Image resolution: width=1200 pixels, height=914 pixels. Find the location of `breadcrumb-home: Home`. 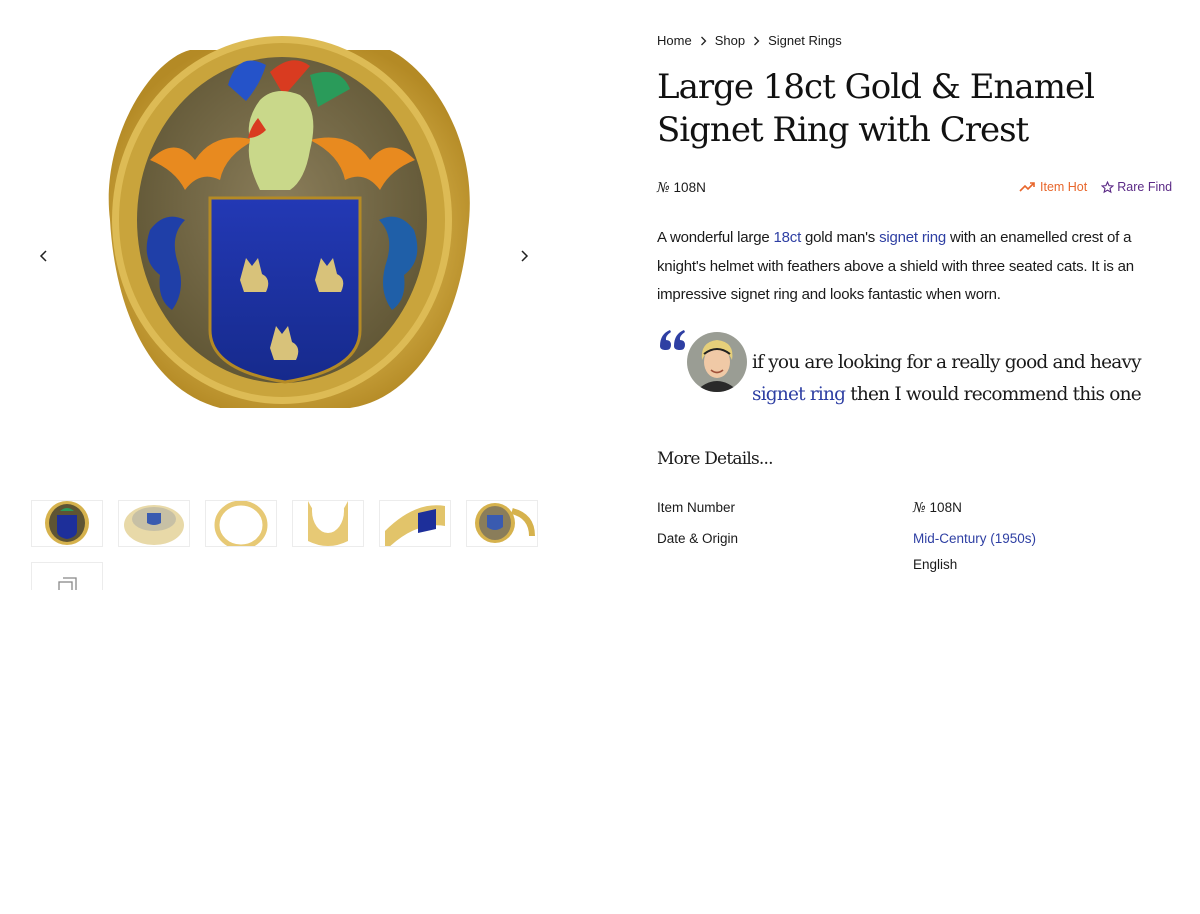

breadcrumb-home: Home is located at coordinates (674, 40).